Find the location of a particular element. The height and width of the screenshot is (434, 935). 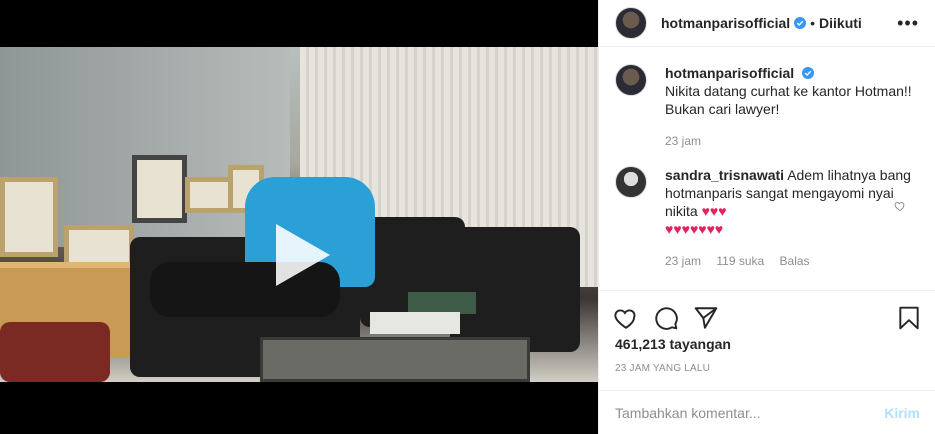

comment-time: 23 jam is located at coordinates (683, 261).